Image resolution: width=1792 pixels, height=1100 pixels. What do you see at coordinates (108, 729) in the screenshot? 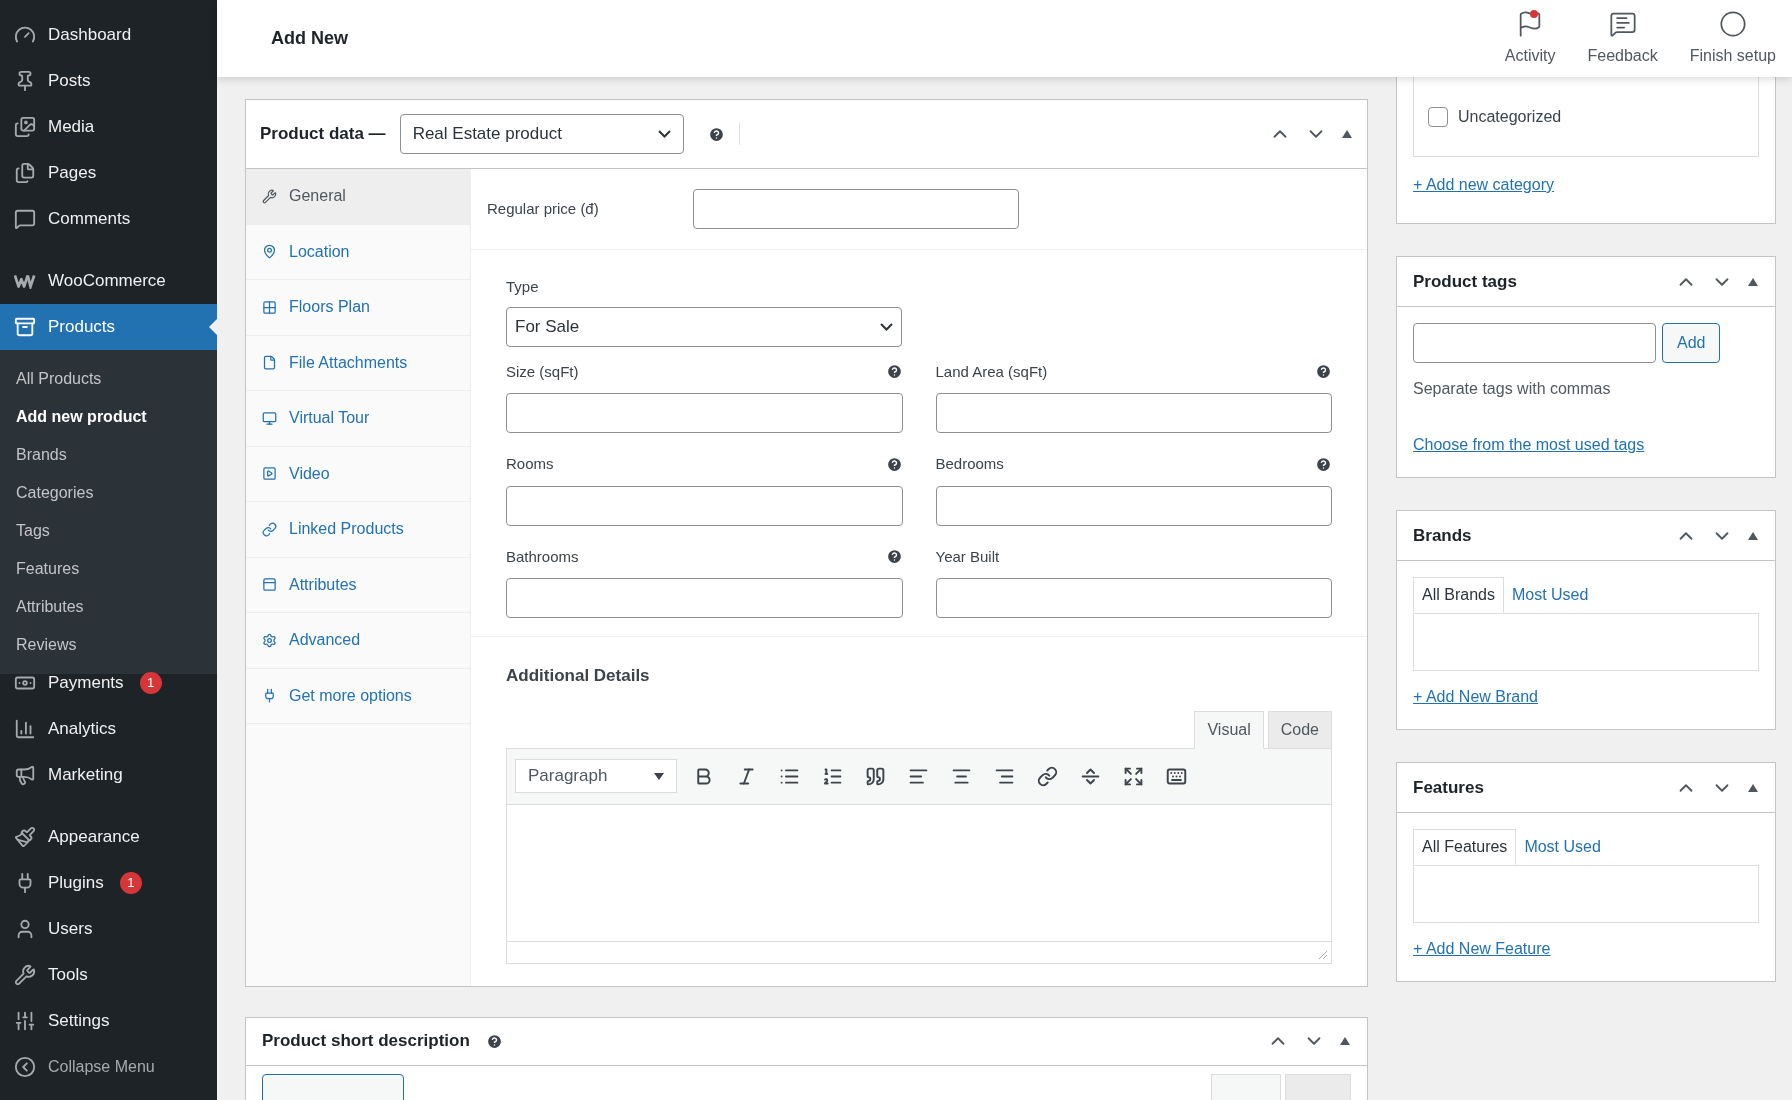
I see `menu-item: Analytics` at bounding box center [108, 729].